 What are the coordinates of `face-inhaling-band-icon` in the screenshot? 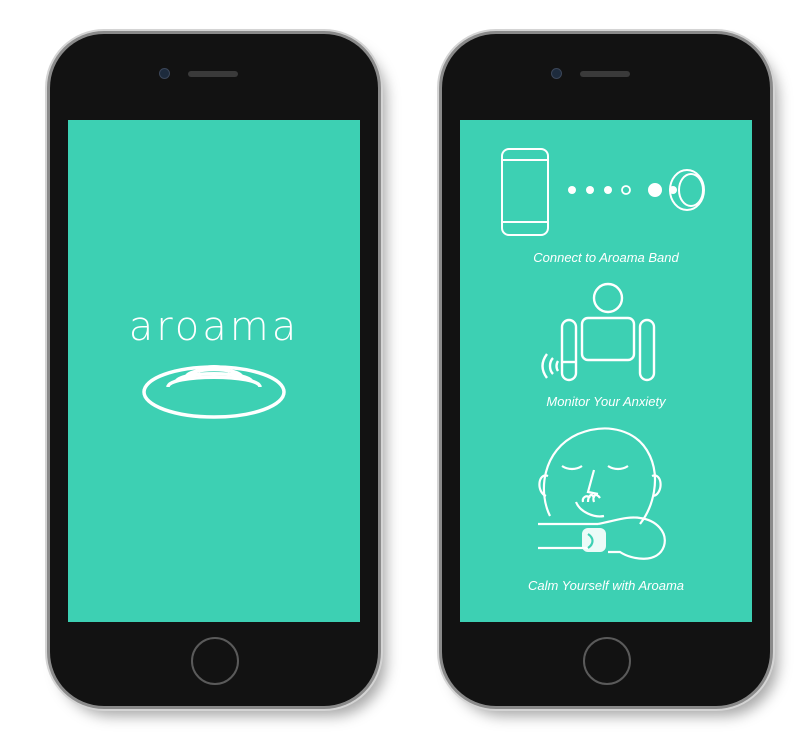 It's located at (602, 493).